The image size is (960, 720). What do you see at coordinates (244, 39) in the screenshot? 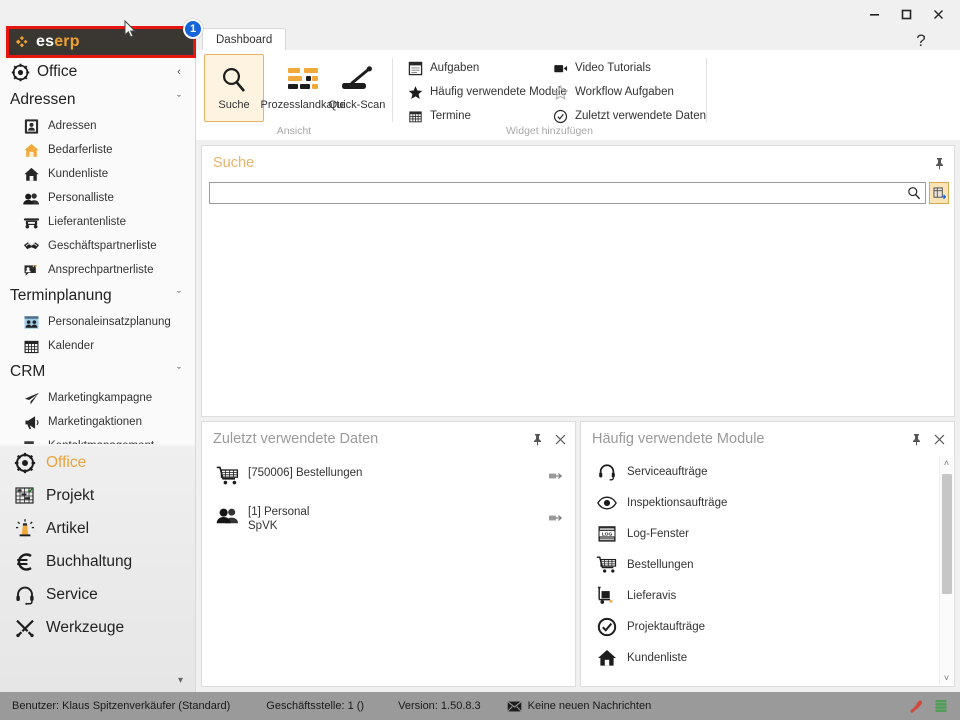
I see `tab-dashboard: Dashboard` at bounding box center [244, 39].